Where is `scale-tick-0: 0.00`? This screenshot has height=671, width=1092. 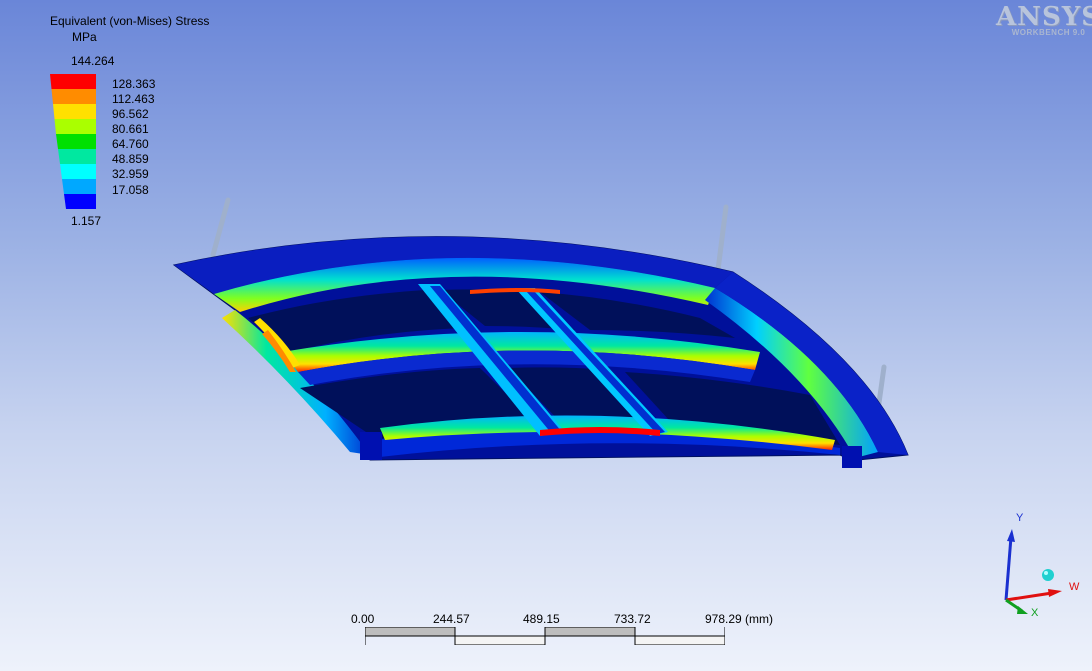
scale-tick-0: 0.00 is located at coordinates (363, 619).